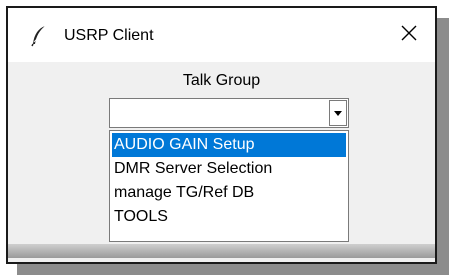 The image size is (451, 279). I want to click on close-button, so click(409, 35).